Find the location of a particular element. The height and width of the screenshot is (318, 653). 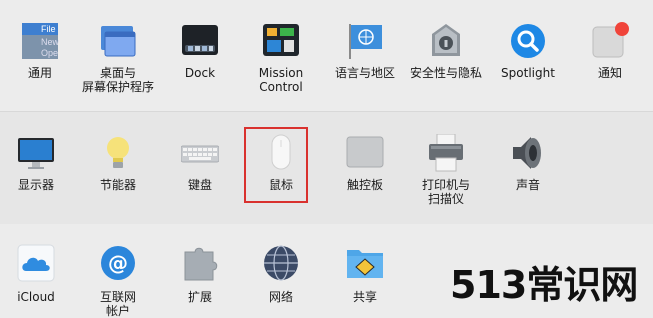

pane-label: 网络 is located at coordinates (280, 297).